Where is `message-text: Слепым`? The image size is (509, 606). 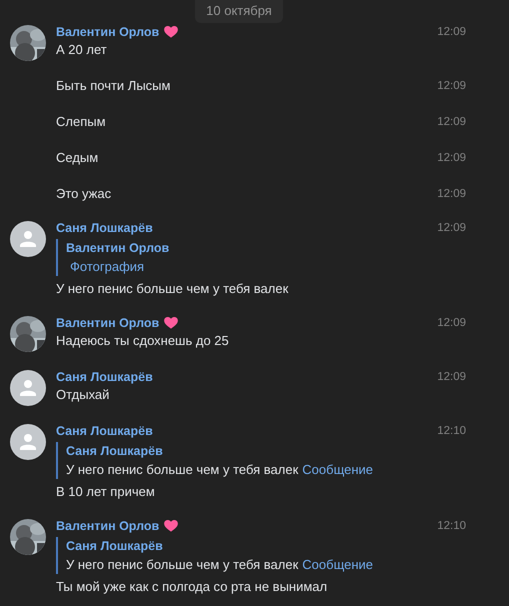
message-text: Слепым is located at coordinates (81, 122).